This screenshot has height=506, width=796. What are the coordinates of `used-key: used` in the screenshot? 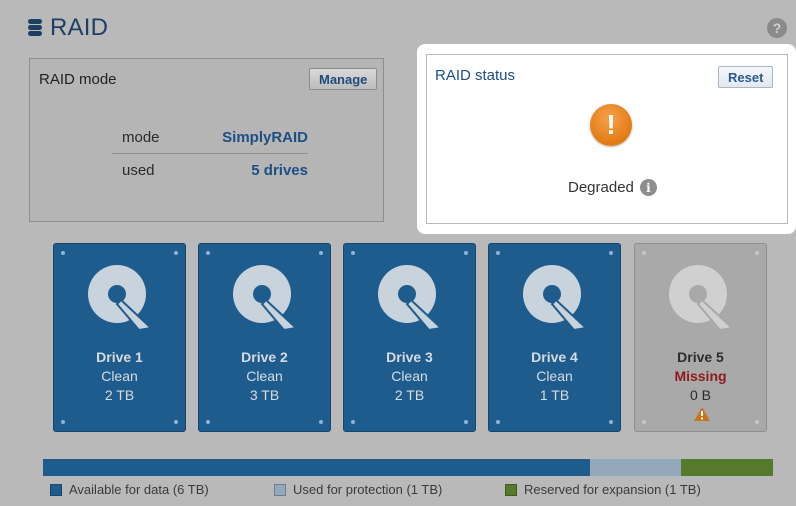 It's located at (138, 170).